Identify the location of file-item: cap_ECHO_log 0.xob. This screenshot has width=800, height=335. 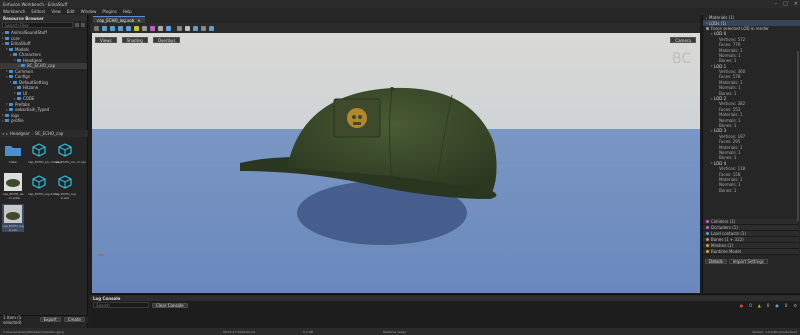
(13, 218).